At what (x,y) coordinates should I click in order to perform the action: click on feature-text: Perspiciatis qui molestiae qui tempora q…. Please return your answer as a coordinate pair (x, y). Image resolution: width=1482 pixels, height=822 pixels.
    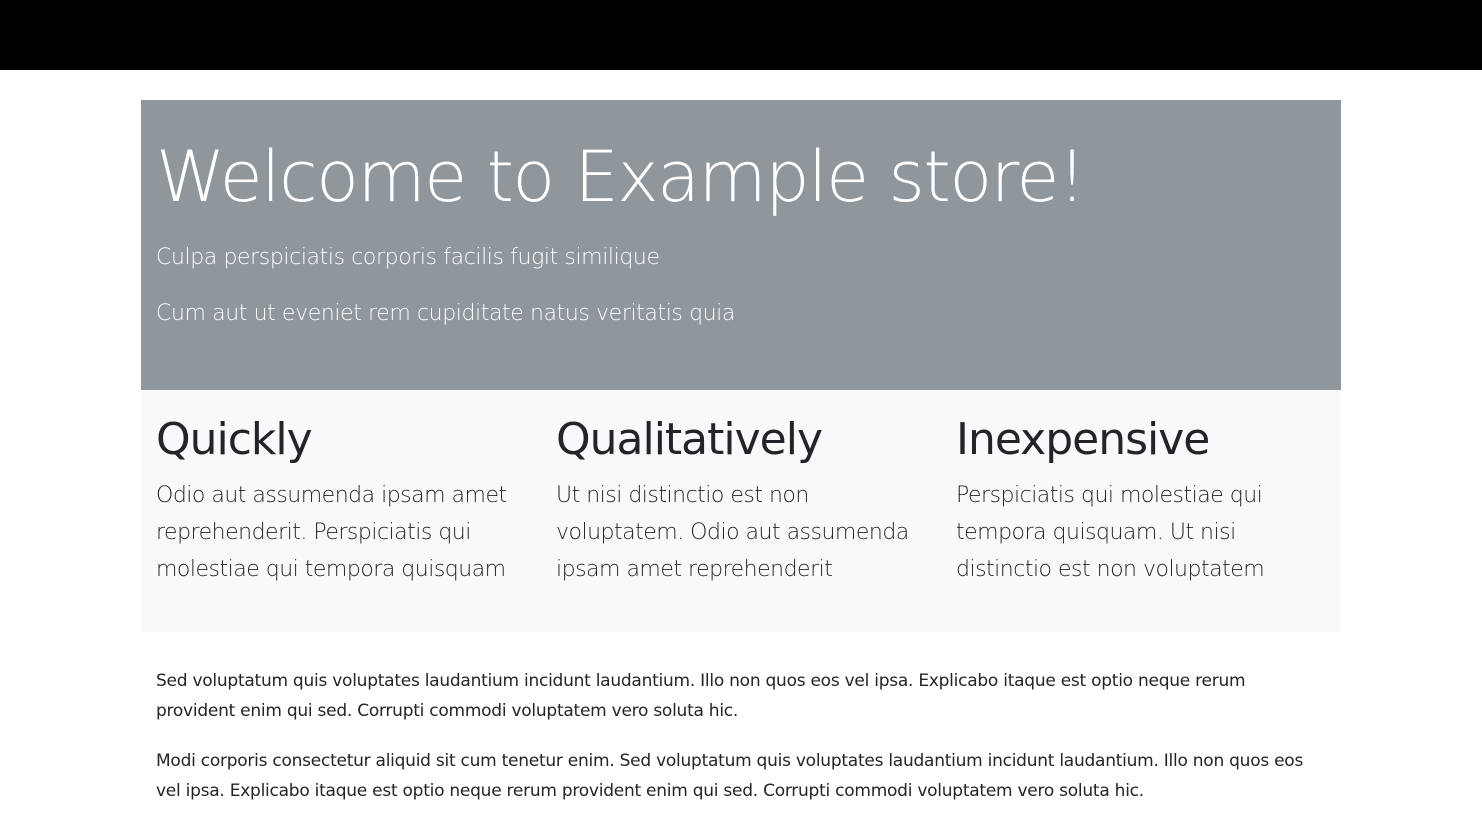
    Looking at the image, I should click on (1110, 532).